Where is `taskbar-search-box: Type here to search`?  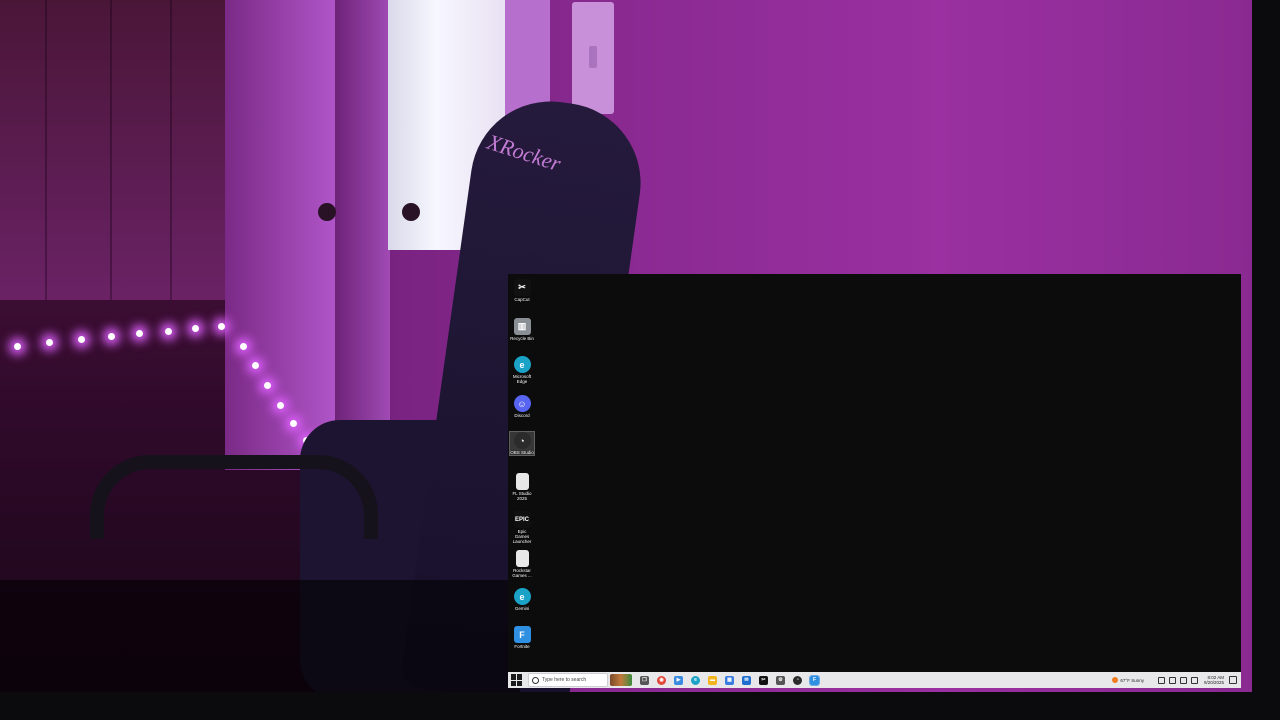
taskbar-search-box: Type here to search is located at coordinates (568, 680).